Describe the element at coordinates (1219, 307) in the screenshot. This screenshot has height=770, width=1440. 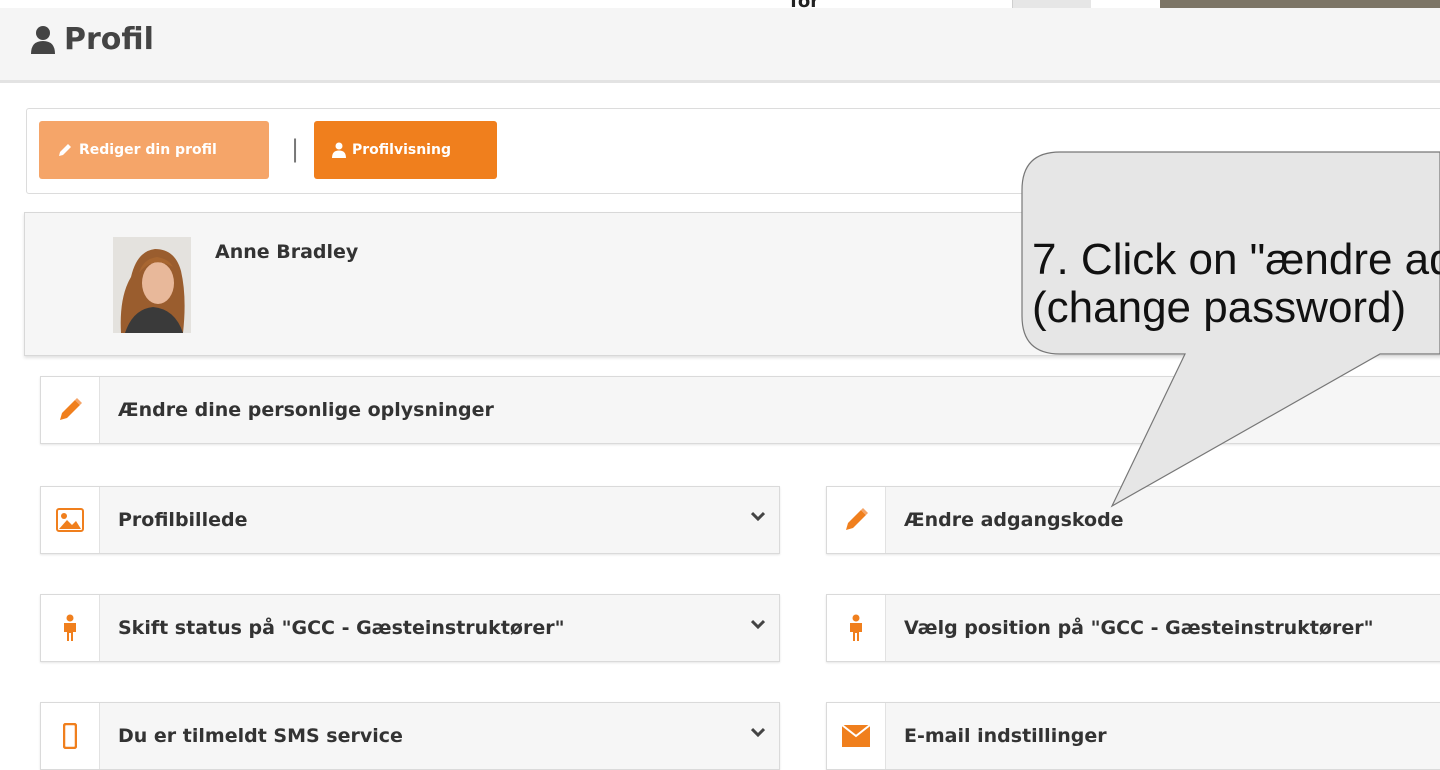
I see `callout-line-2: (change password)` at that location.